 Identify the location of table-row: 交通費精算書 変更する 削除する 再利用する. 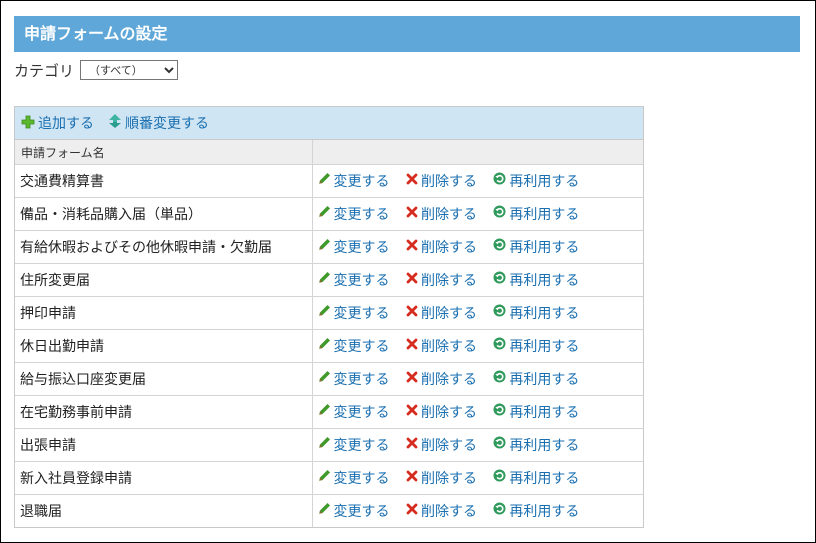
(329, 181).